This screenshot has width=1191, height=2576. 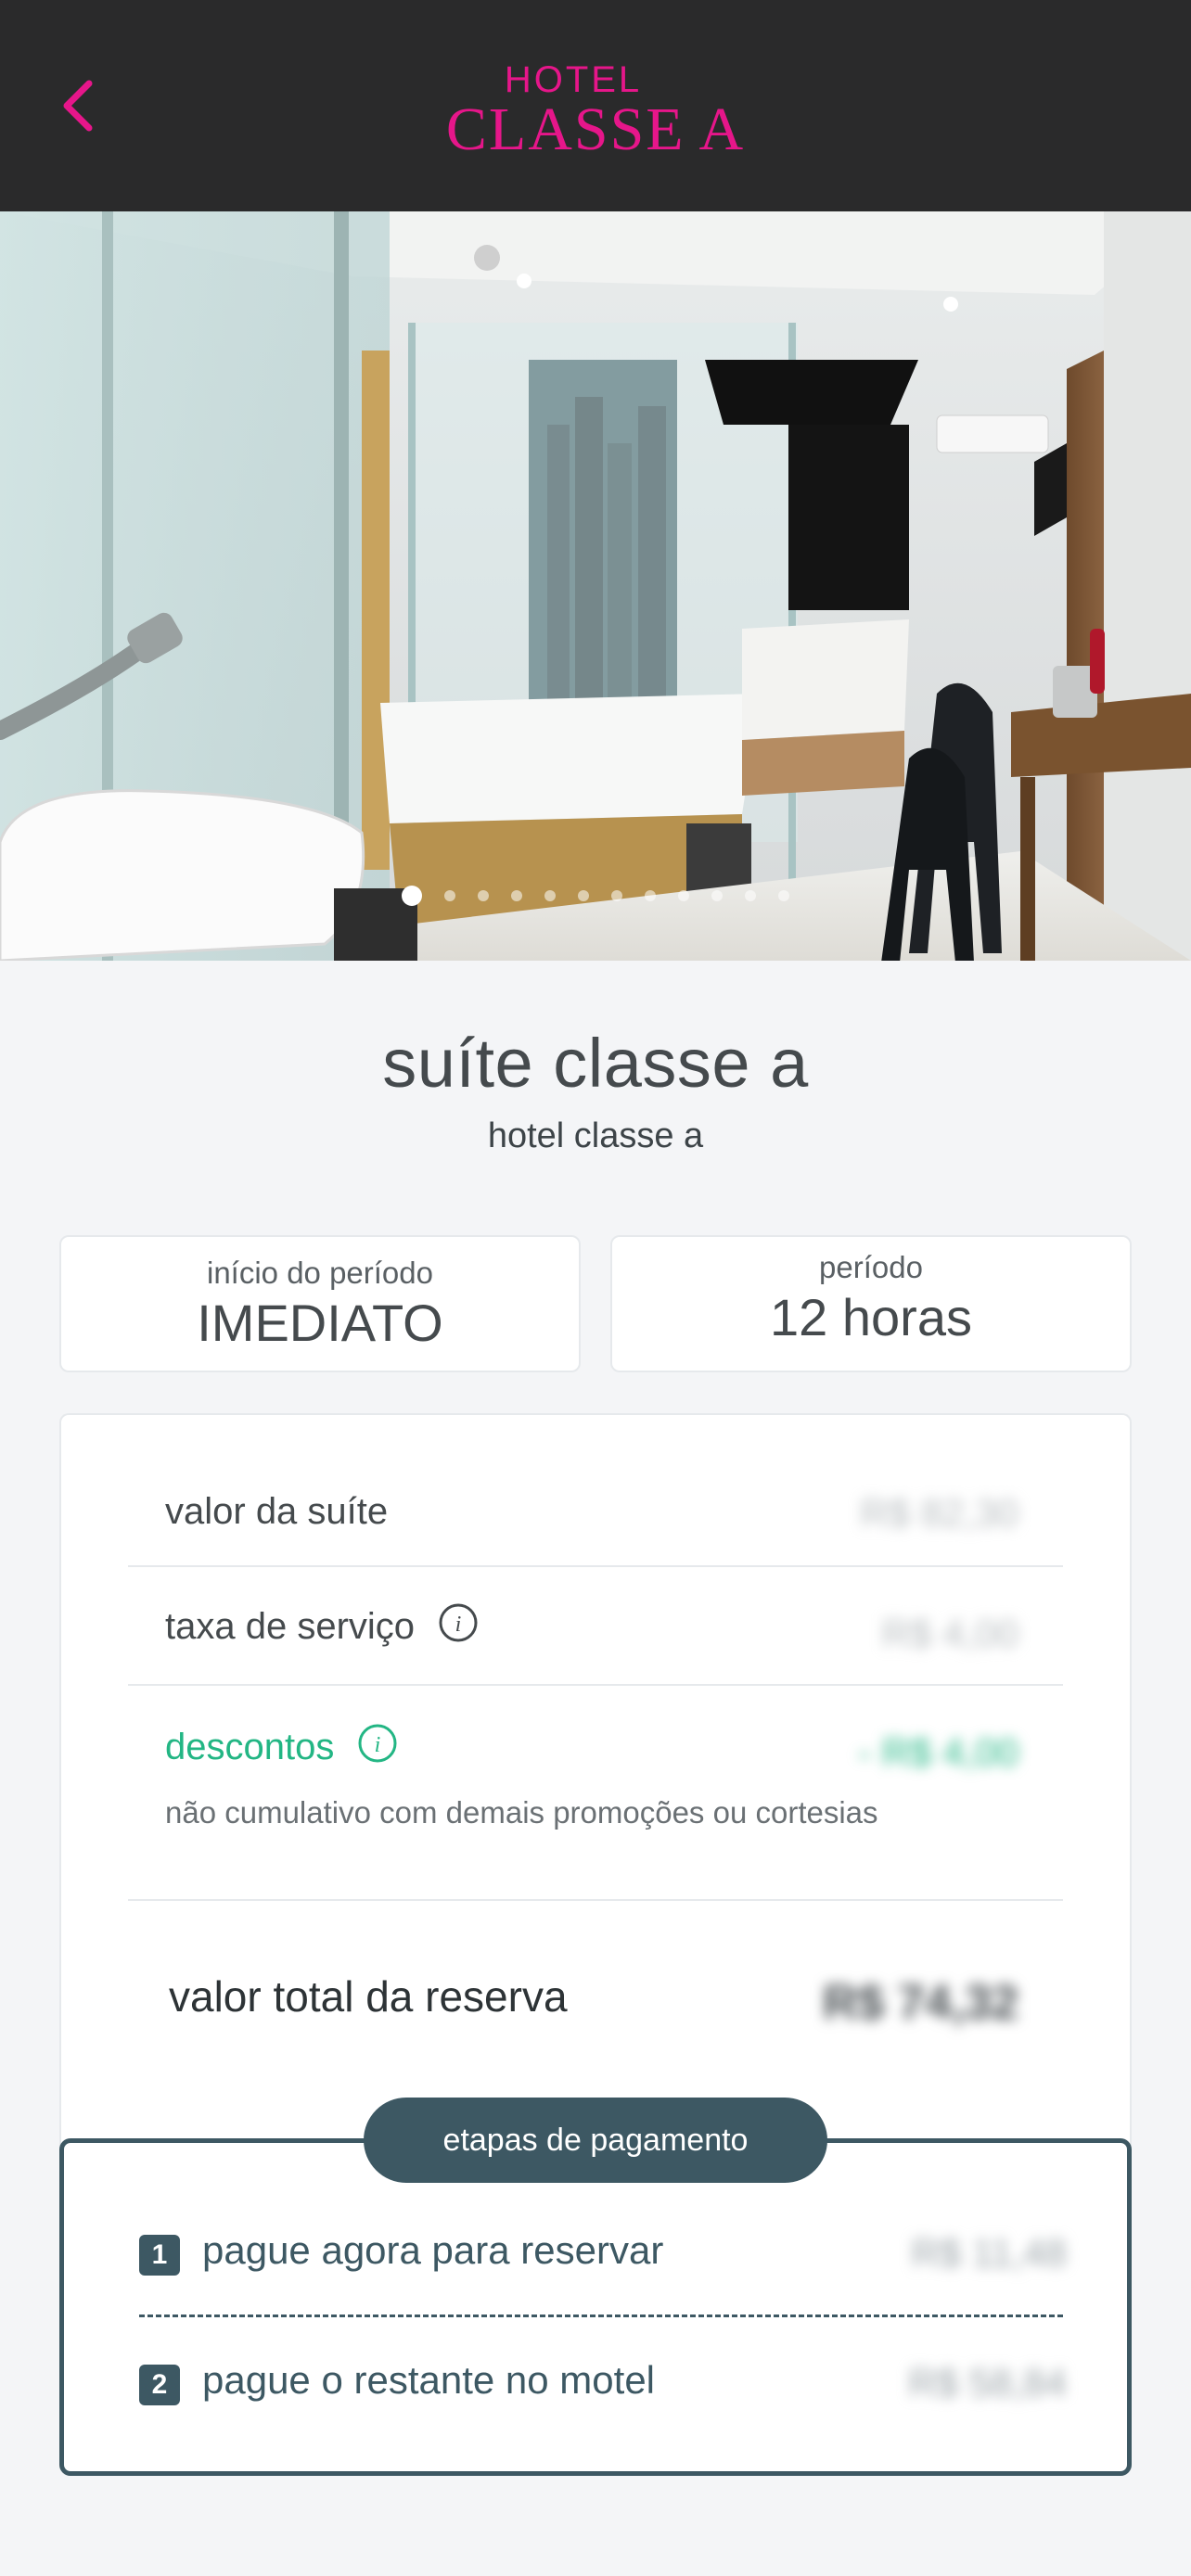 I want to click on discount-label: descontos, so click(x=250, y=1747).